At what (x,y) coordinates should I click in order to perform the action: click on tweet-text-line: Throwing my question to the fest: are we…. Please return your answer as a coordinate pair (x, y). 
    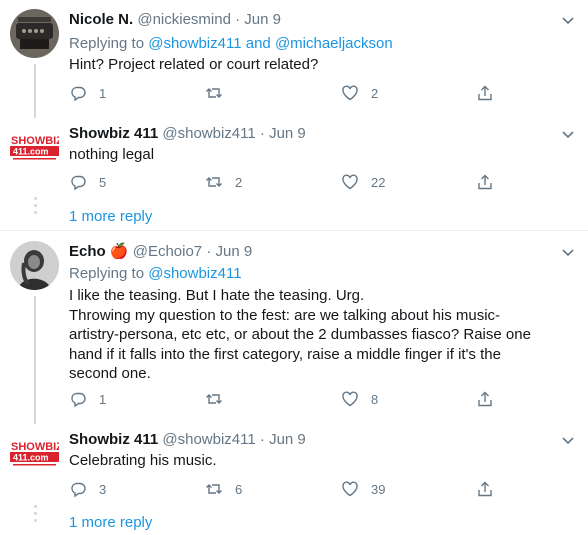
    Looking at the image, I should click on (285, 315).